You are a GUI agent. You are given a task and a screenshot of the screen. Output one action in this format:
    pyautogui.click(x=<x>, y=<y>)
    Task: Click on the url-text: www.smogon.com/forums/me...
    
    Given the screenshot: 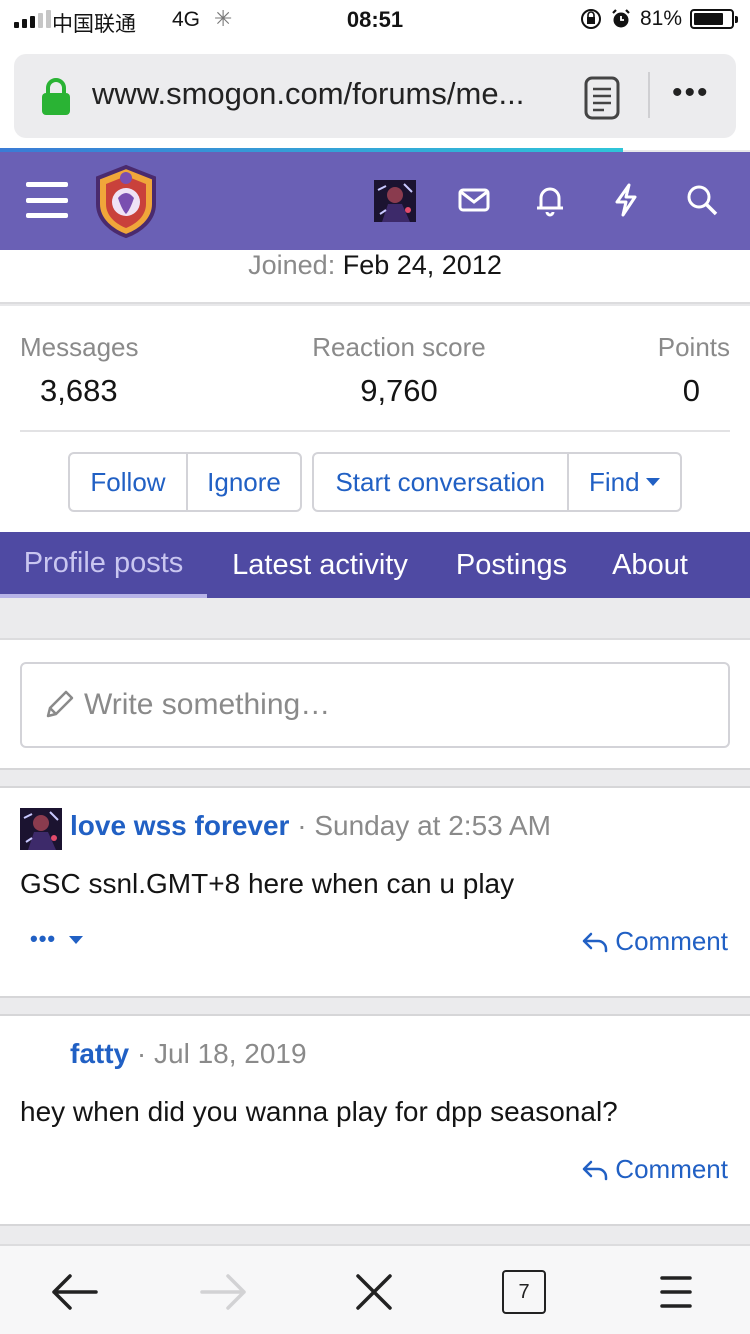 What is the action you would take?
    pyautogui.click(x=308, y=94)
    